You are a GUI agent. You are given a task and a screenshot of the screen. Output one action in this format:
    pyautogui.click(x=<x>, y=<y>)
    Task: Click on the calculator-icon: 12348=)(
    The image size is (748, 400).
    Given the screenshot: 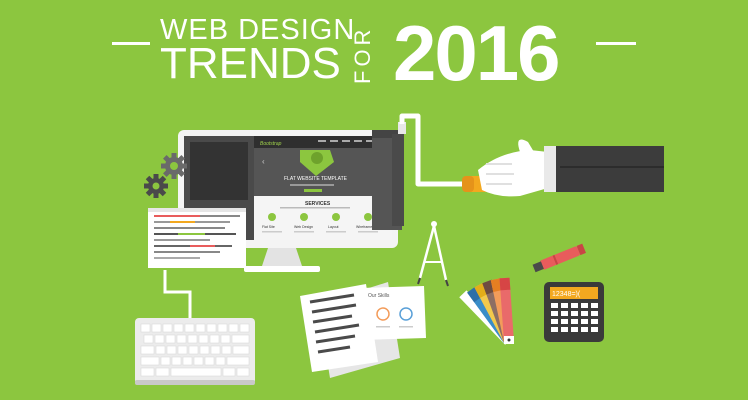 What is the action you would take?
    pyautogui.click(x=574, y=312)
    